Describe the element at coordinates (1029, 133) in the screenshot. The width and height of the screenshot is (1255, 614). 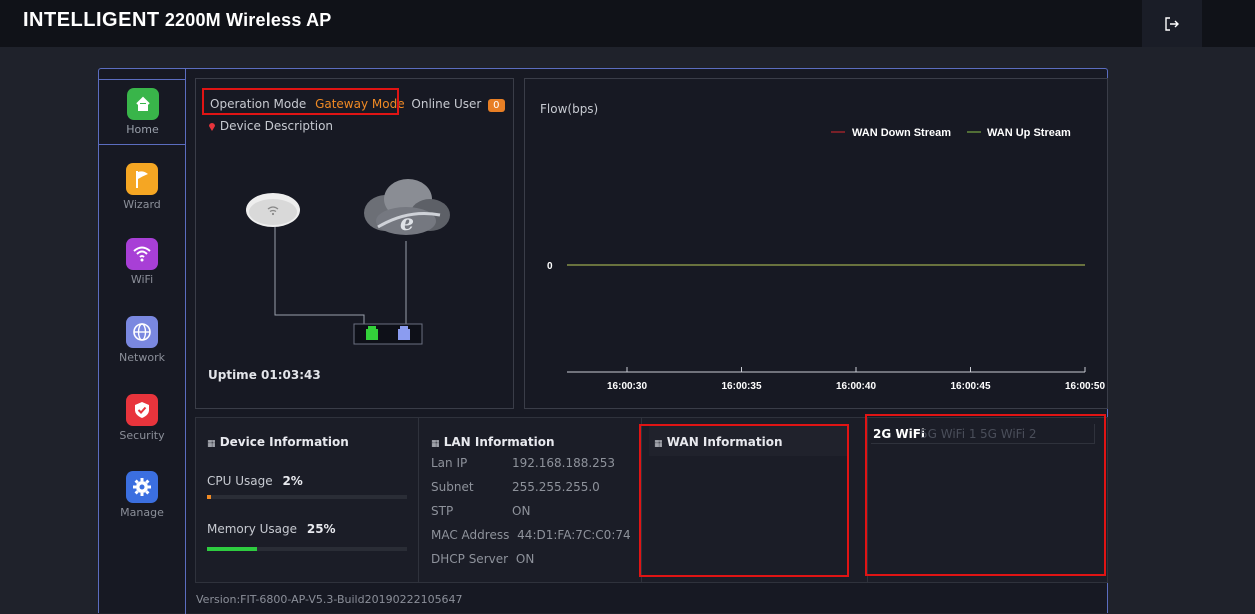
I see `legend-label-up: WAN Up Stream` at that location.